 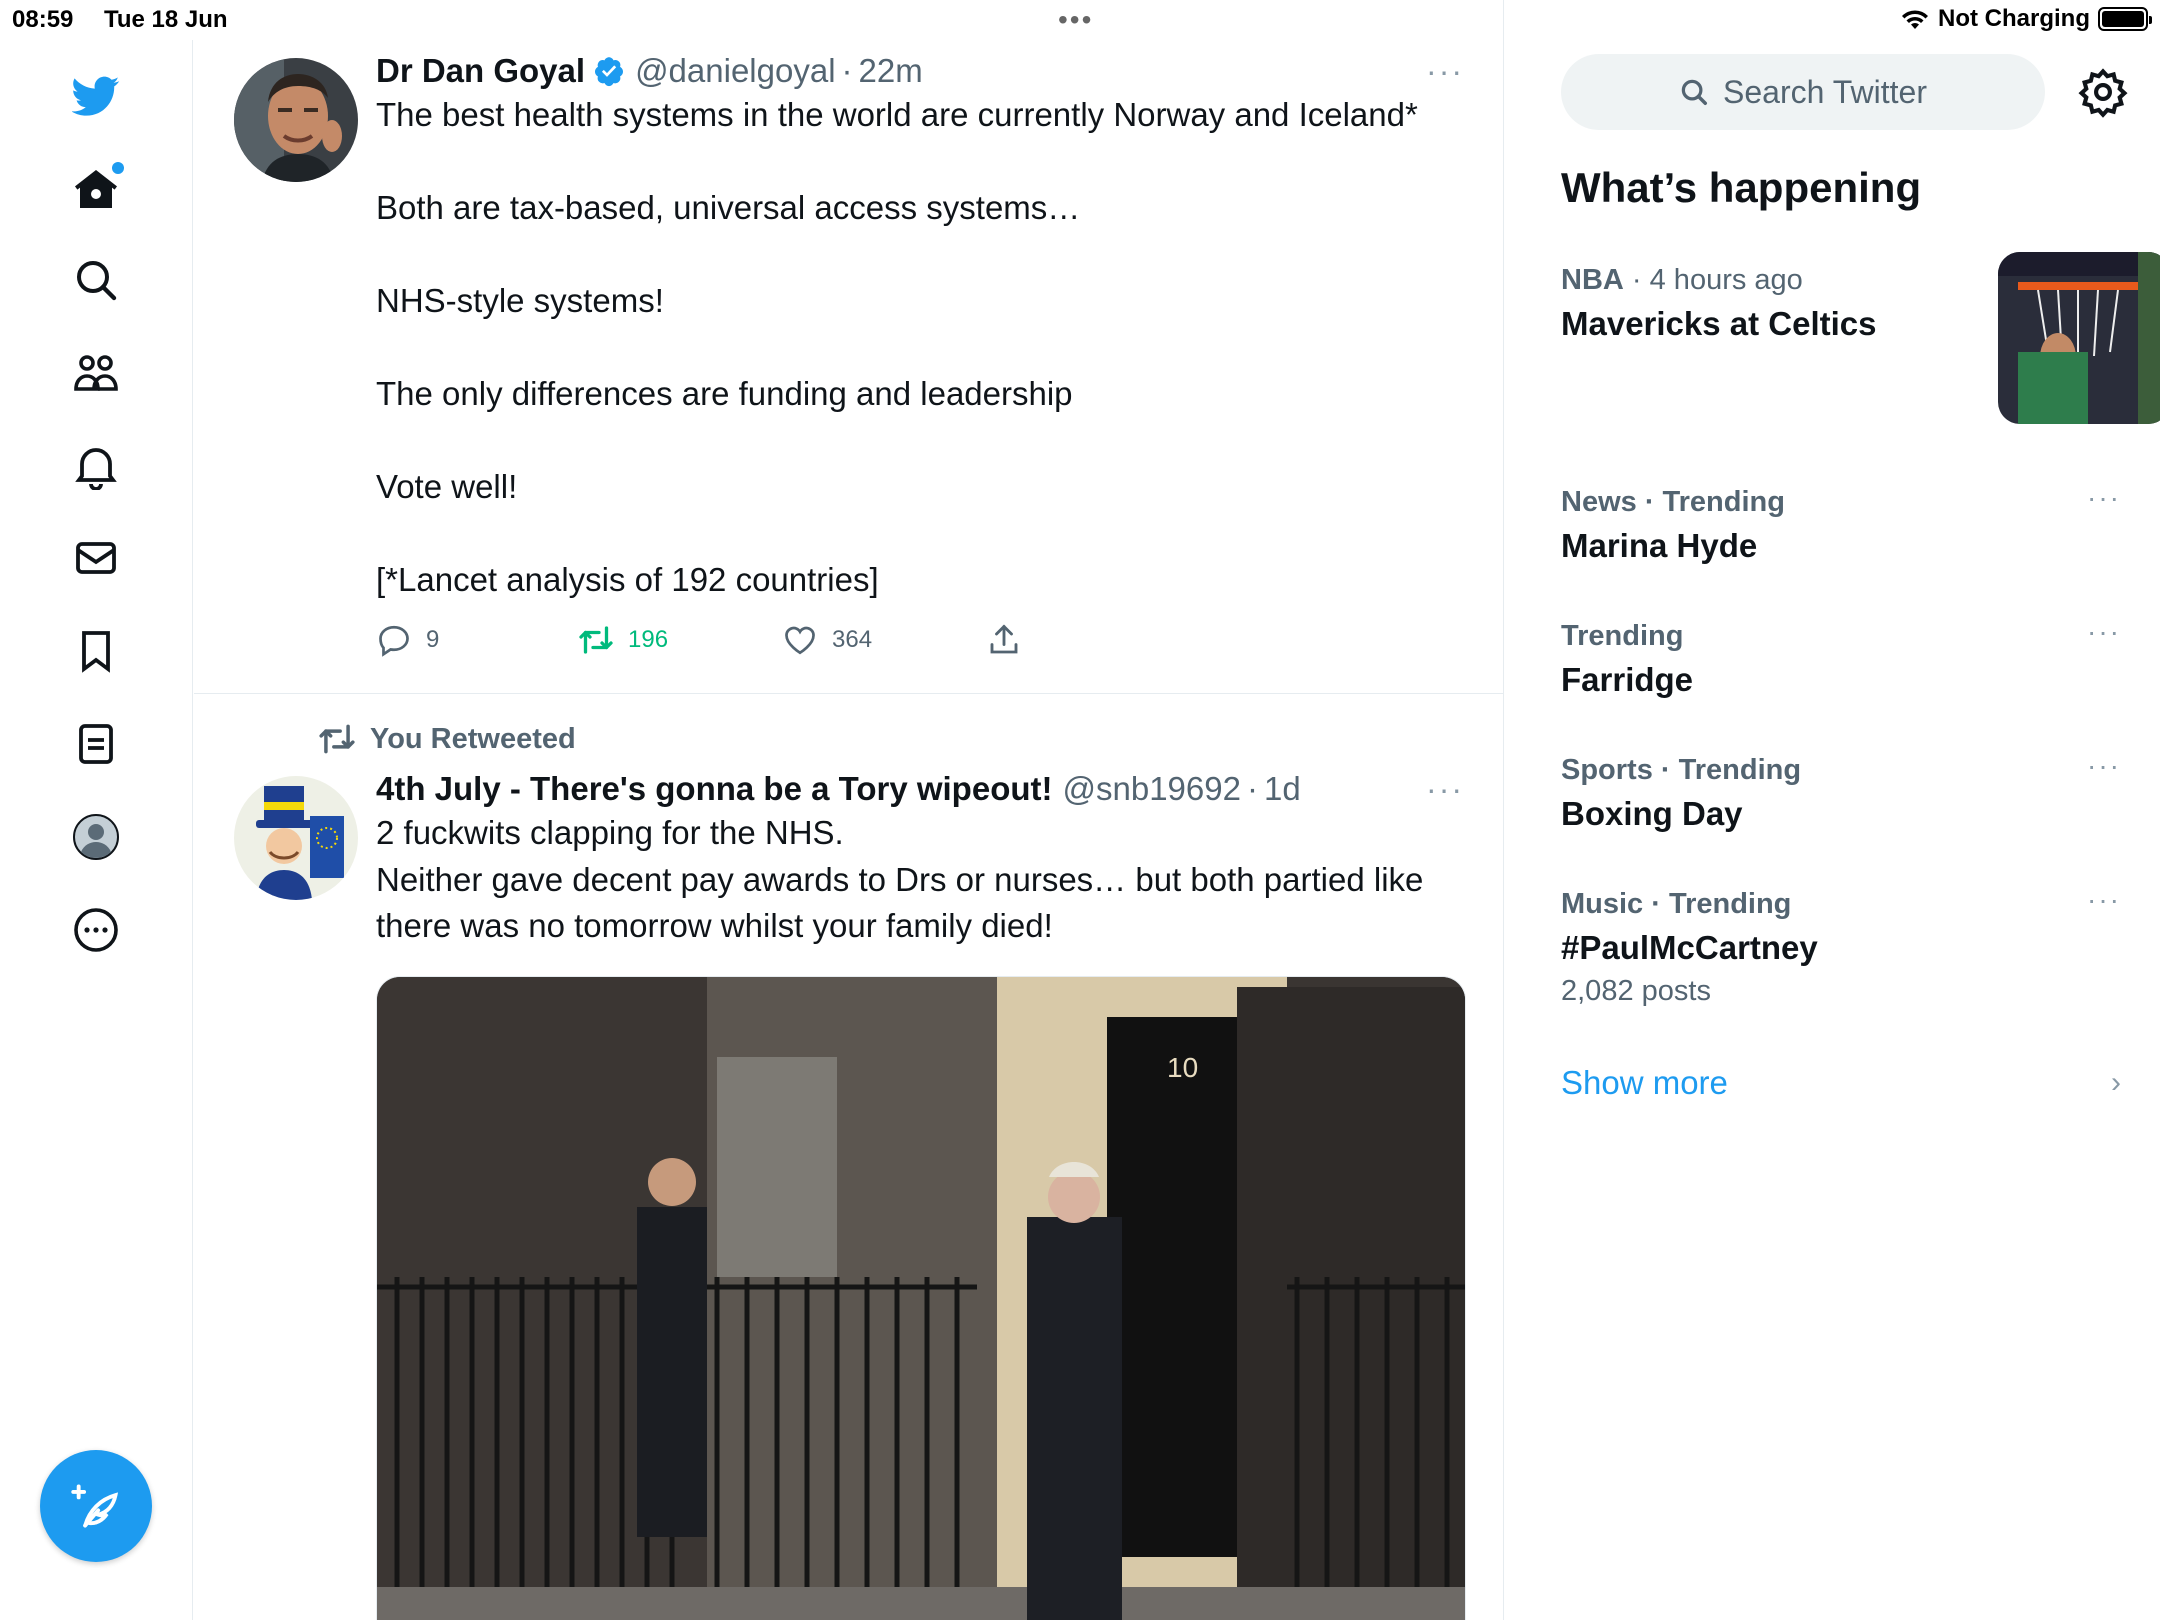 What do you see at coordinates (2079, 338) in the screenshot?
I see `trend-thumbnail` at bounding box center [2079, 338].